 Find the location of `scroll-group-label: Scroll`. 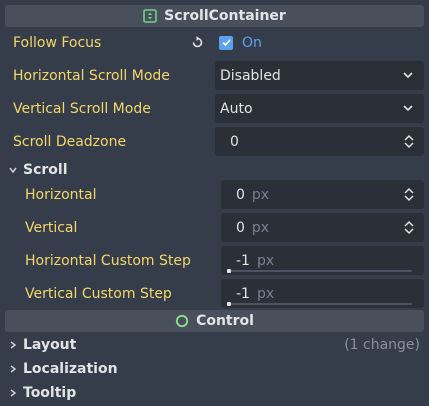

scroll-group-label: Scroll is located at coordinates (45, 170).